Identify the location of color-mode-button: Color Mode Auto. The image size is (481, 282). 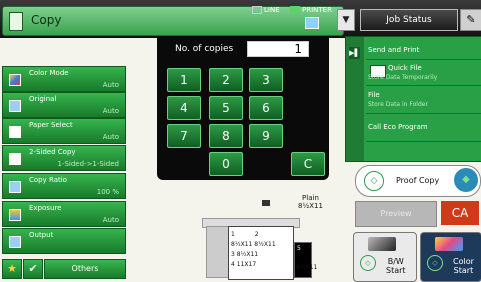
(64, 79).